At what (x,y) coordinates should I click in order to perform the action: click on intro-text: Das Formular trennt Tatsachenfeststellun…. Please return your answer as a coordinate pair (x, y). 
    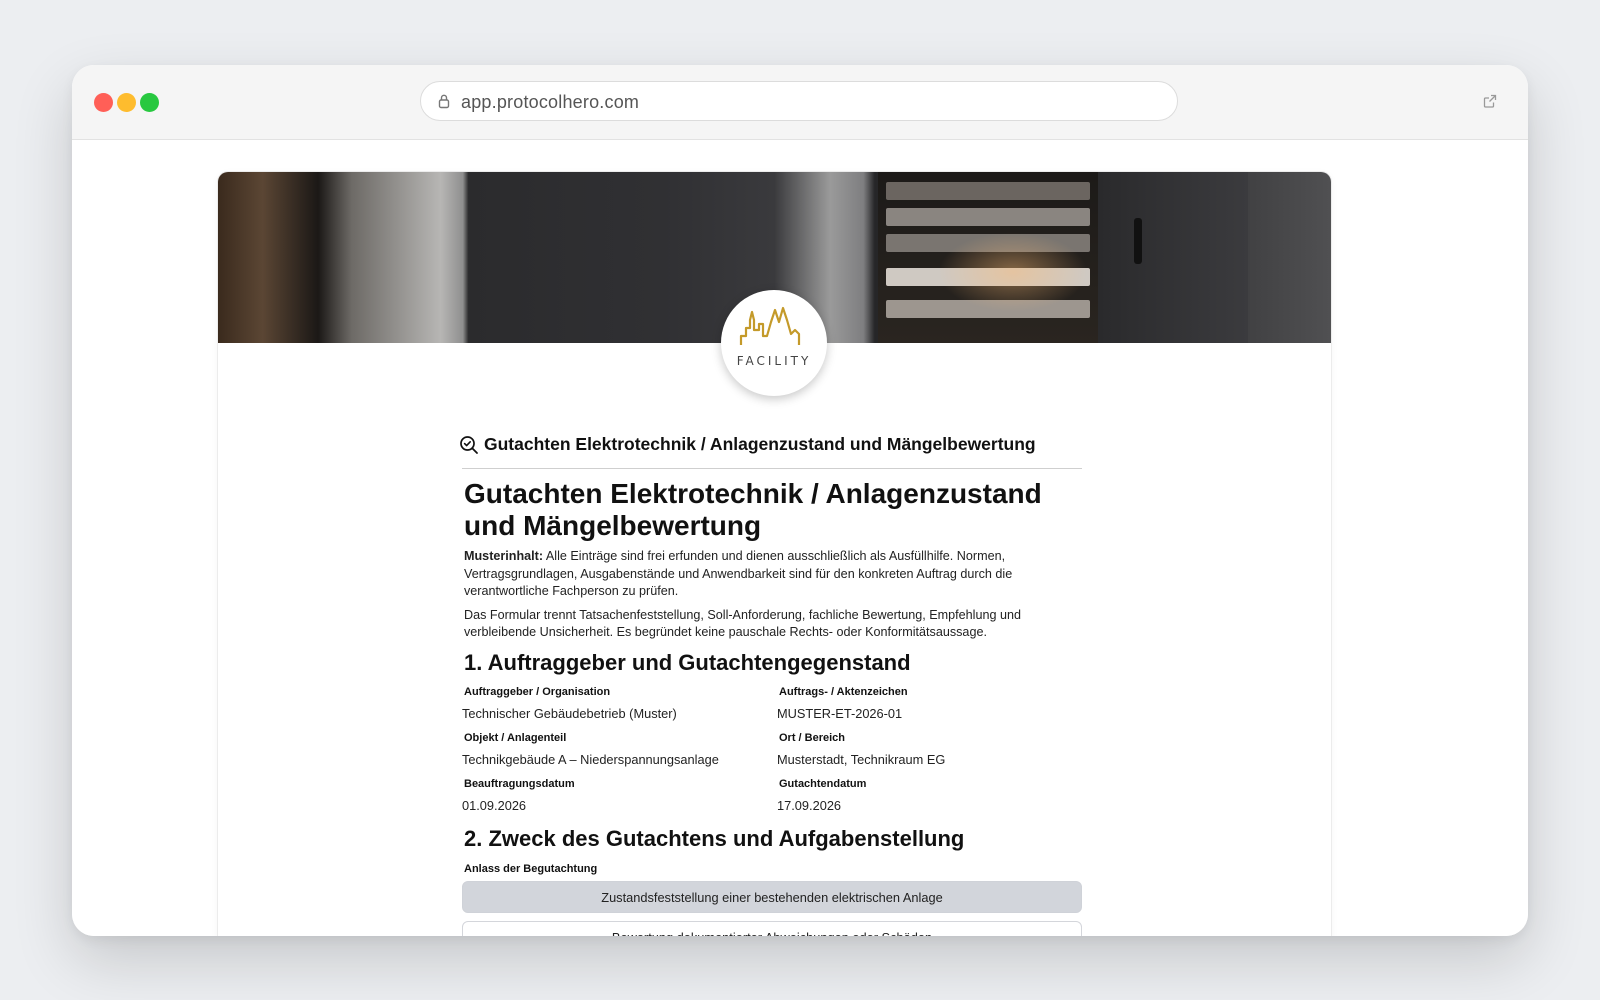
    Looking at the image, I should click on (743, 623).